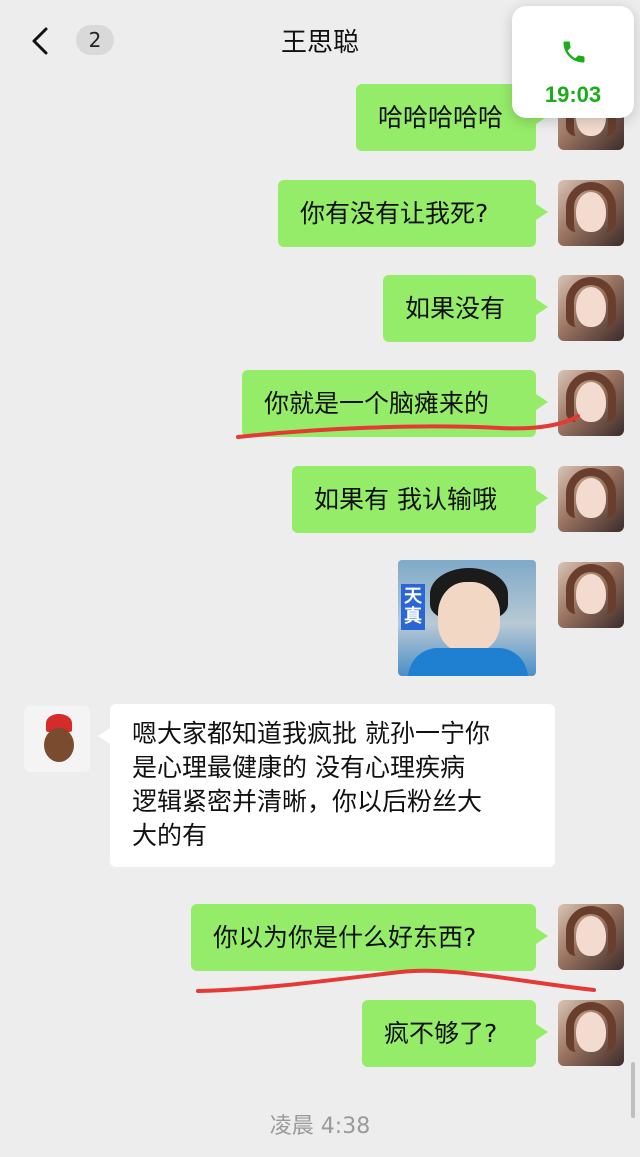  I want to click on message-line: 逻辑紧密并清晰，你以后粉丝大, so click(307, 801).